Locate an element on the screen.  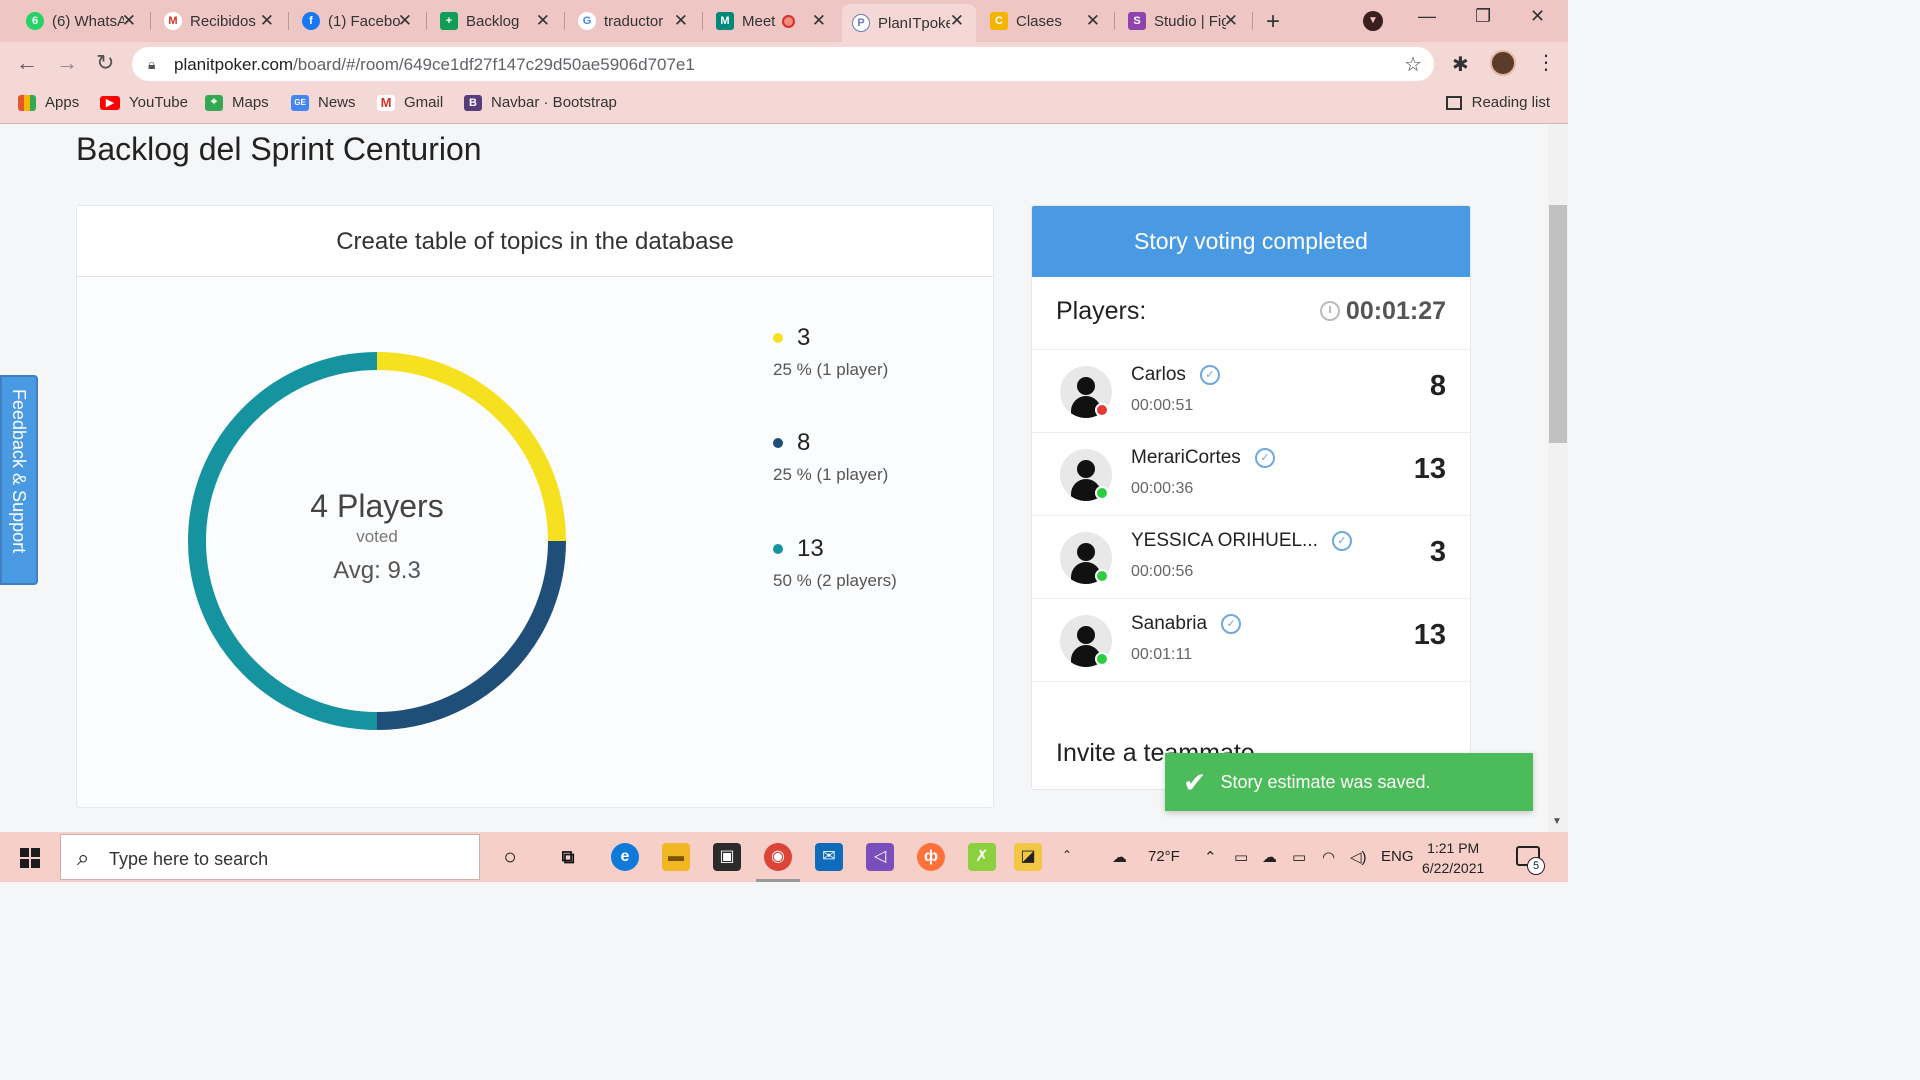
notification-count: 5 is located at coordinates (1536, 866).